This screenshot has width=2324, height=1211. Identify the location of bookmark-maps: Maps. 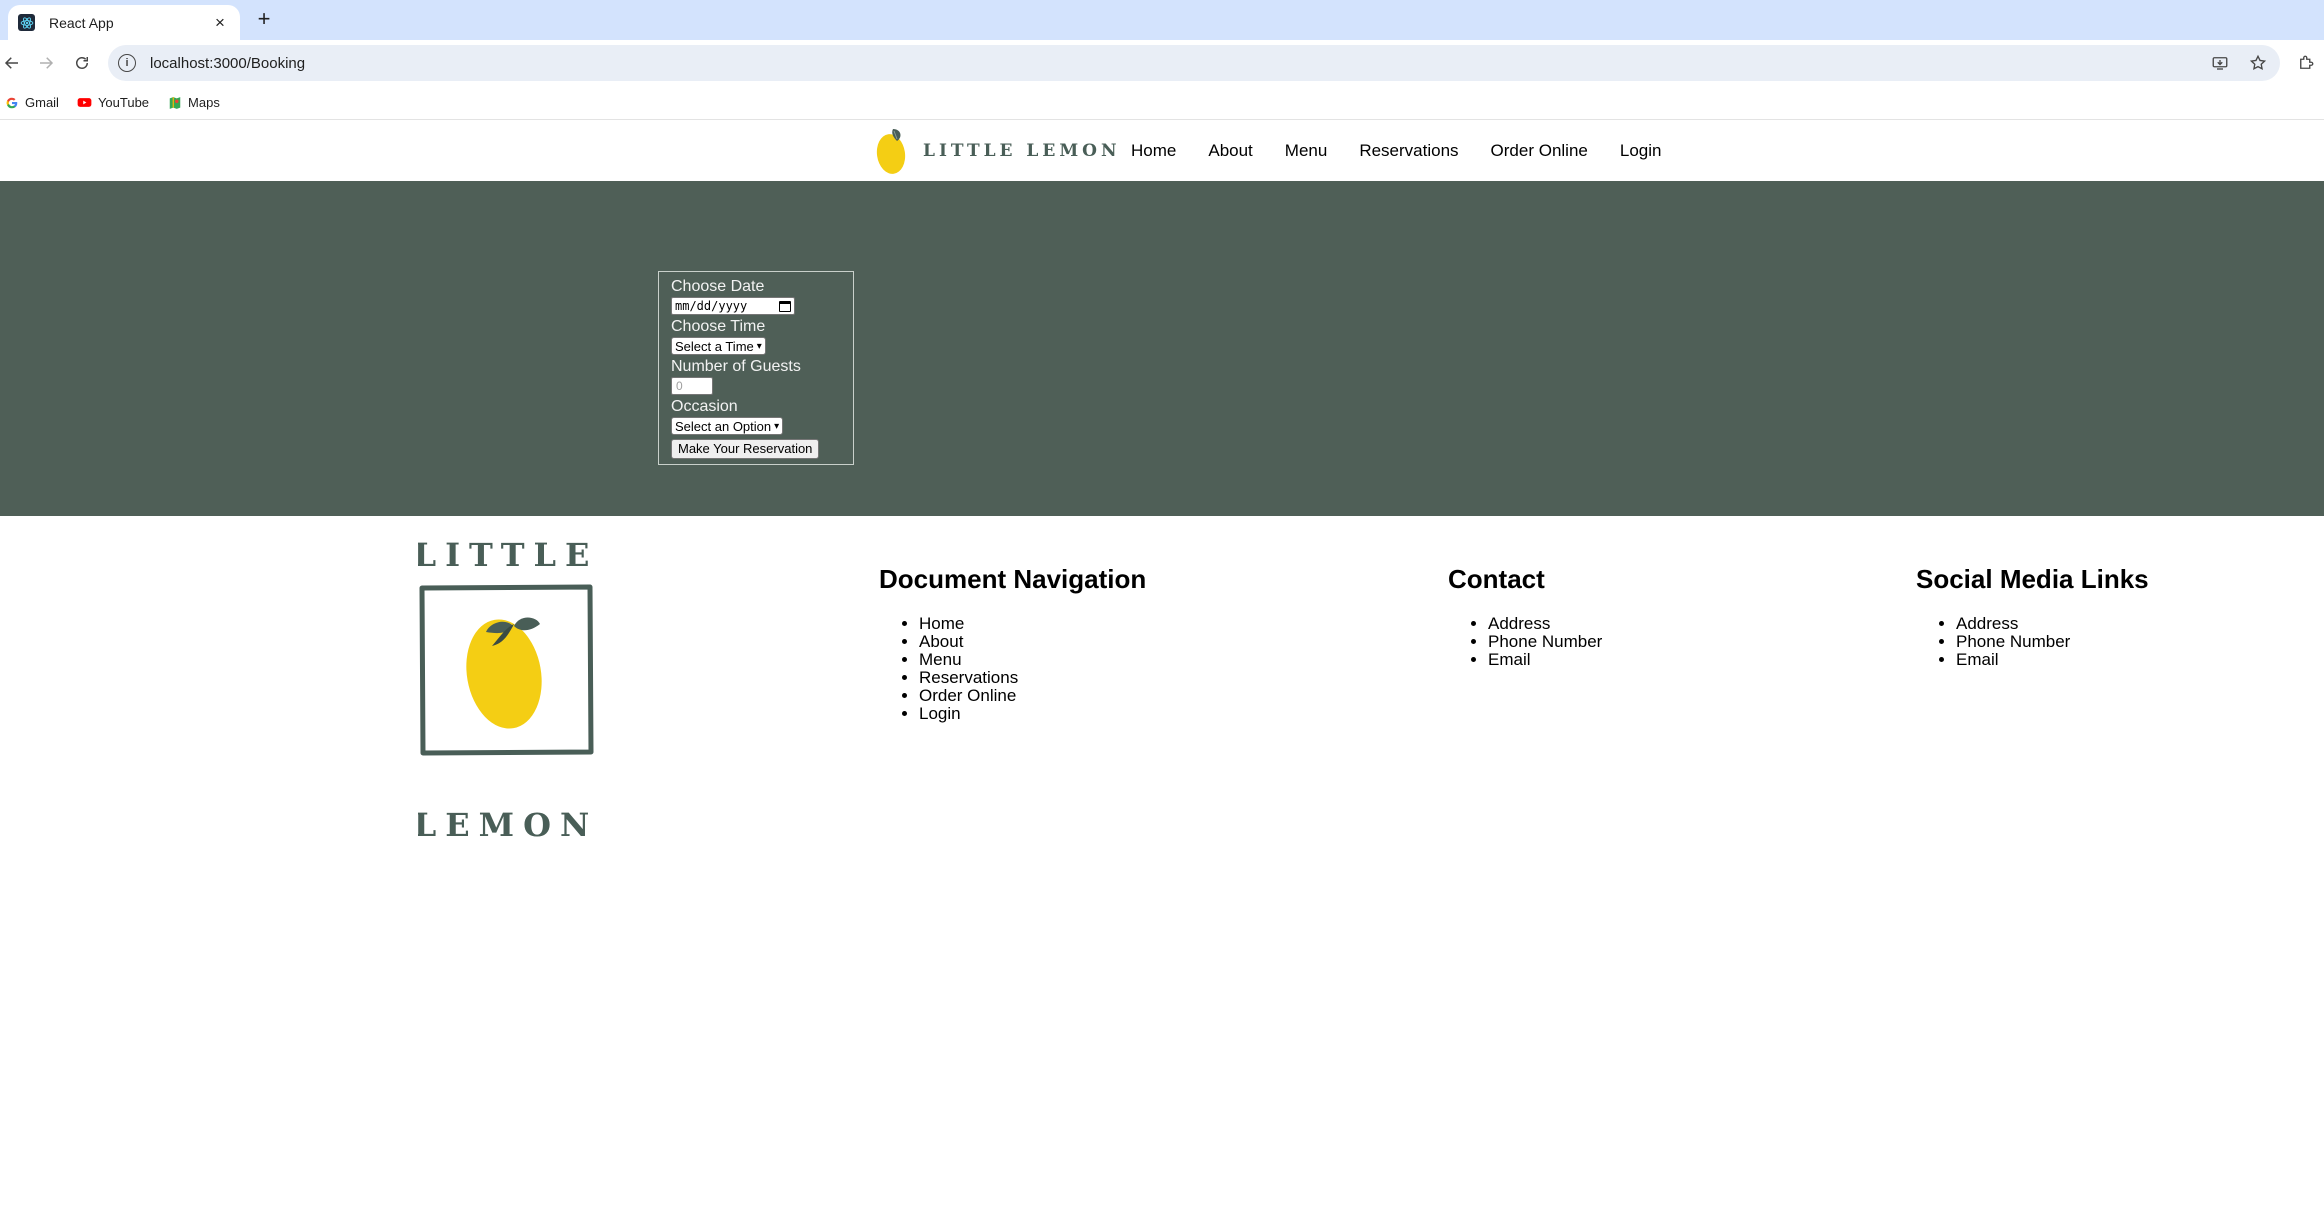
(193, 102).